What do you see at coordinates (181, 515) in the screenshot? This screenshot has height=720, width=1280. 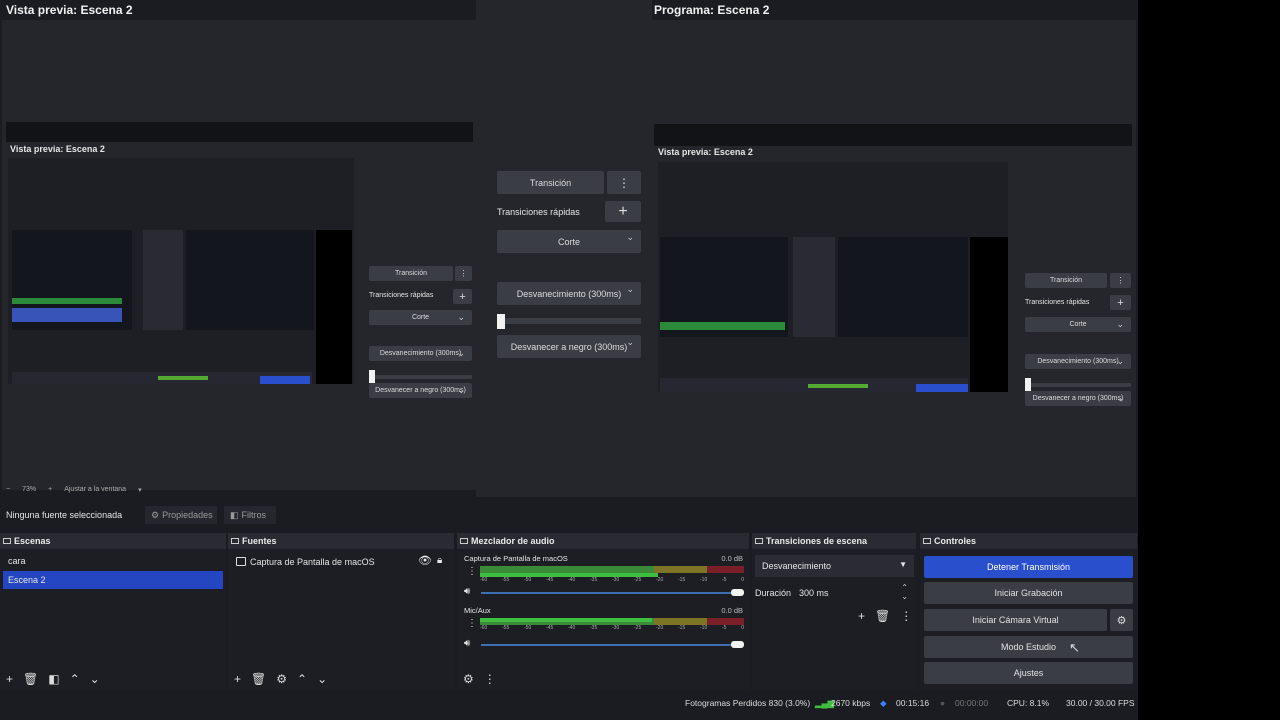 I see `properties-button: ⚙ Propiedades` at bounding box center [181, 515].